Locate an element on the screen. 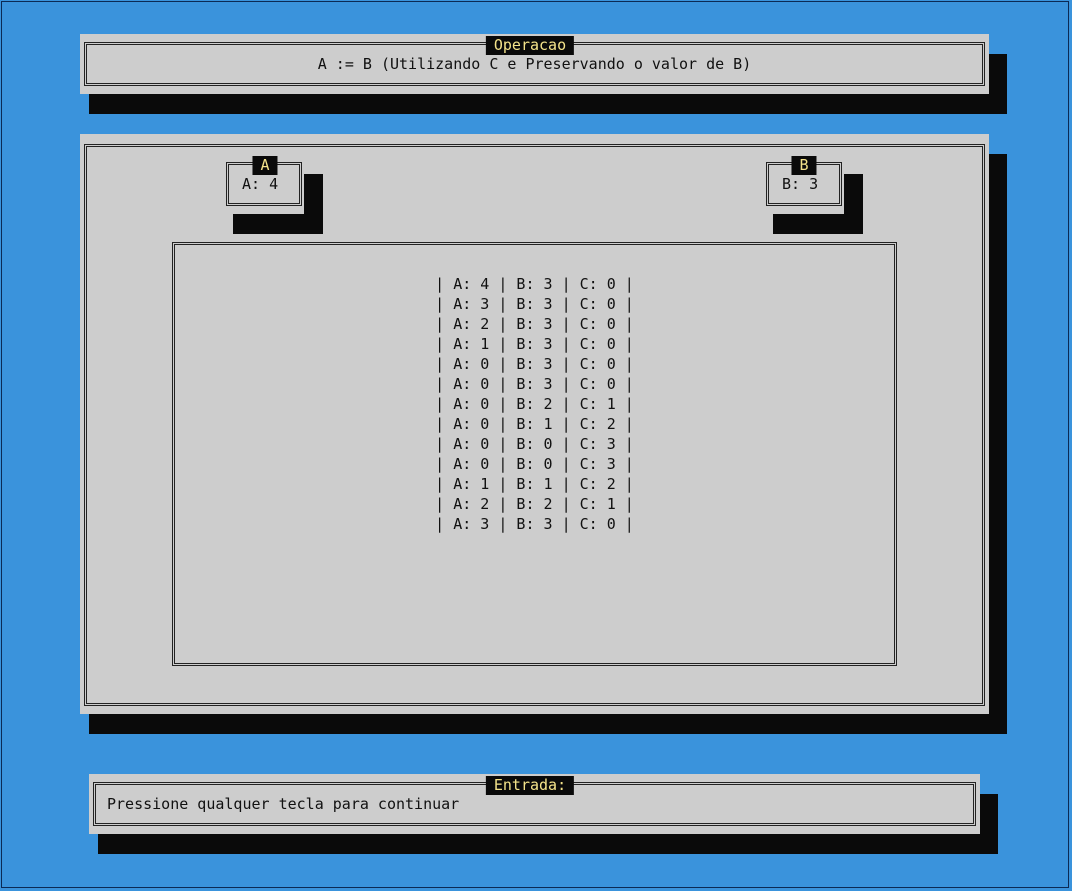  trace-row: | A: 0 | B: 1 | C: 2 | is located at coordinates (534, 424).